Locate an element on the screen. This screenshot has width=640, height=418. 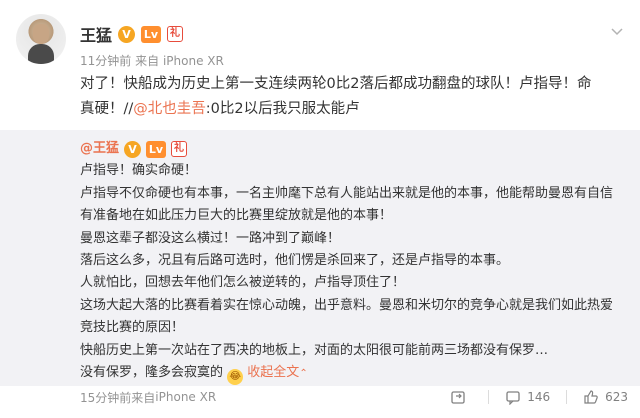
like-button: 623 is located at coordinates (605, 397).